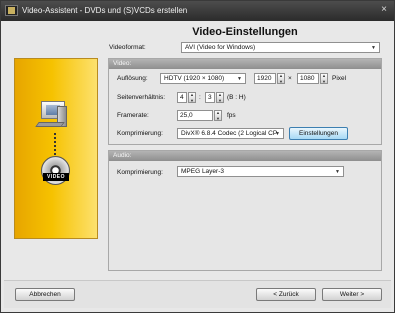 This screenshot has width=395, height=313. I want to click on video-compression-select: DivX® 6.8.4 Codec (2 Logical CP ▼, so click(230, 133).